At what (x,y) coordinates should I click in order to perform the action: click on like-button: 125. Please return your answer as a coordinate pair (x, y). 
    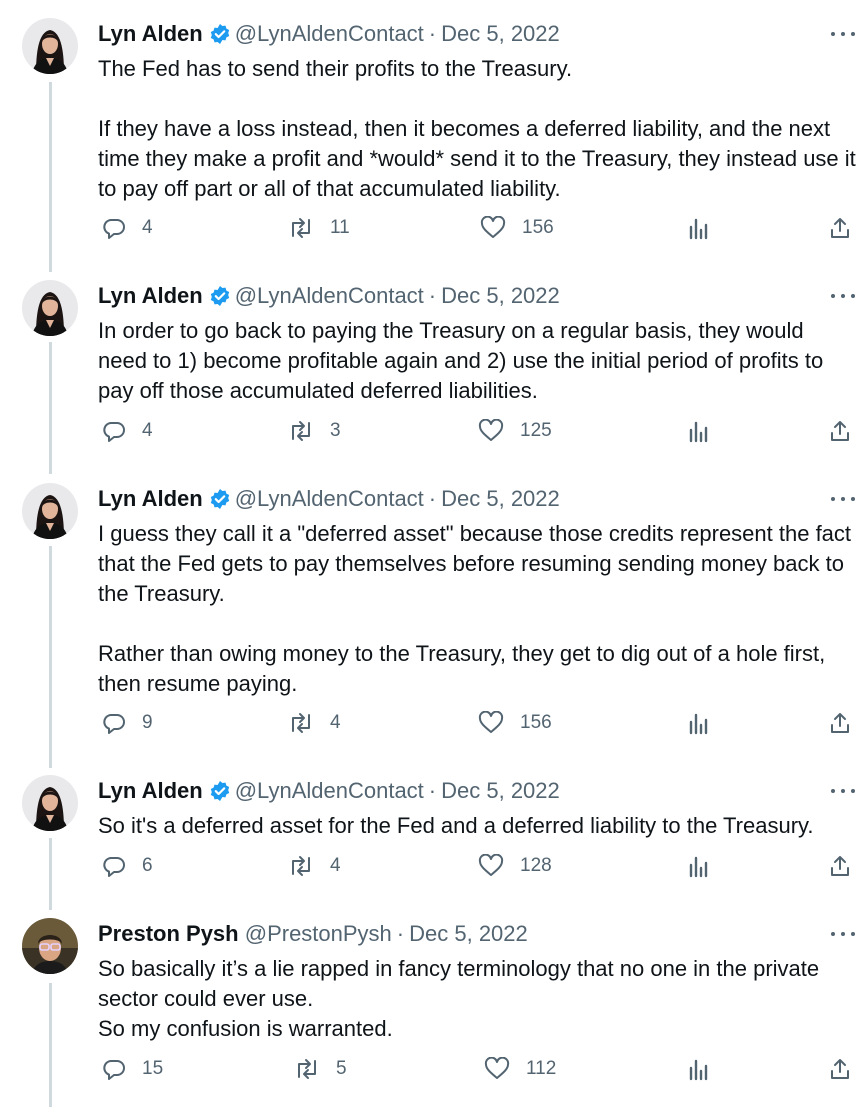
    Looking at the image, I should click on (515, 431).